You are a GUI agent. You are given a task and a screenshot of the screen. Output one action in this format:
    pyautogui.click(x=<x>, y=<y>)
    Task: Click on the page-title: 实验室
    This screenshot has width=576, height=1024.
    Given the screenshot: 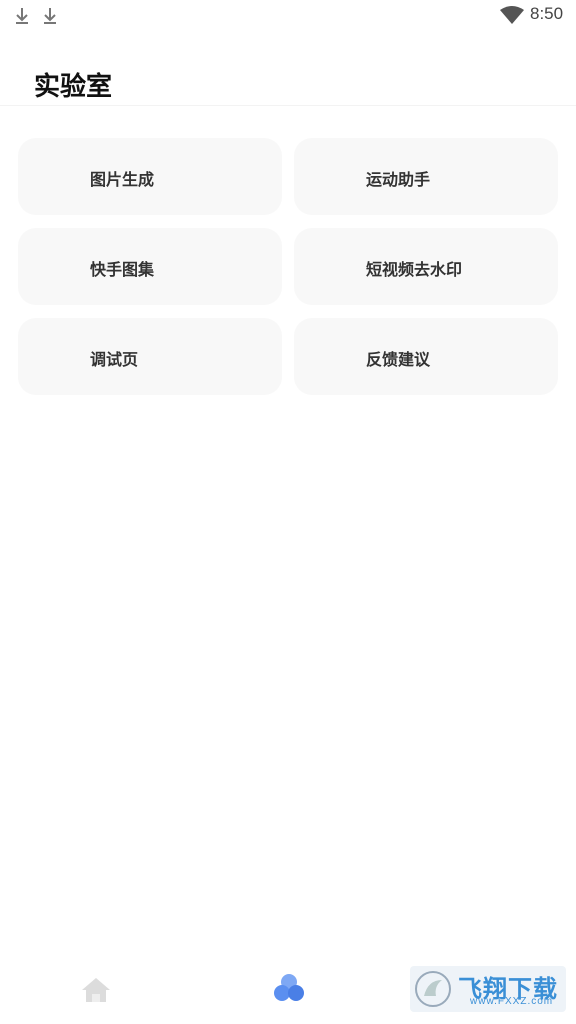 What is the action you would take?
    pyautogui.click(x=73, y=87)
    